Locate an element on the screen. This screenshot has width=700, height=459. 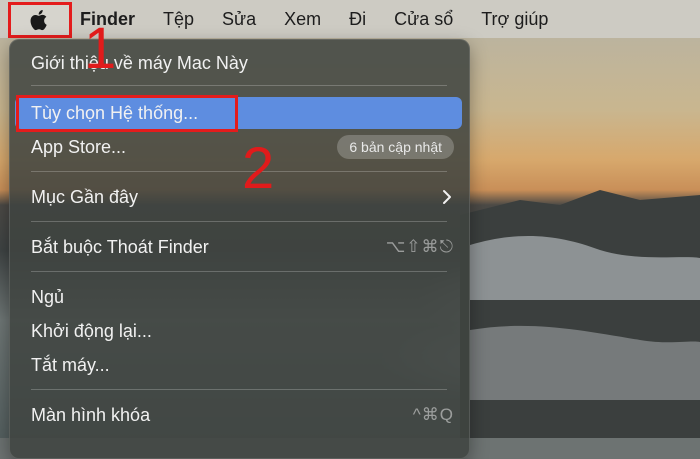
menu-help: Trợ giúp is located at coordinates (514, 19).